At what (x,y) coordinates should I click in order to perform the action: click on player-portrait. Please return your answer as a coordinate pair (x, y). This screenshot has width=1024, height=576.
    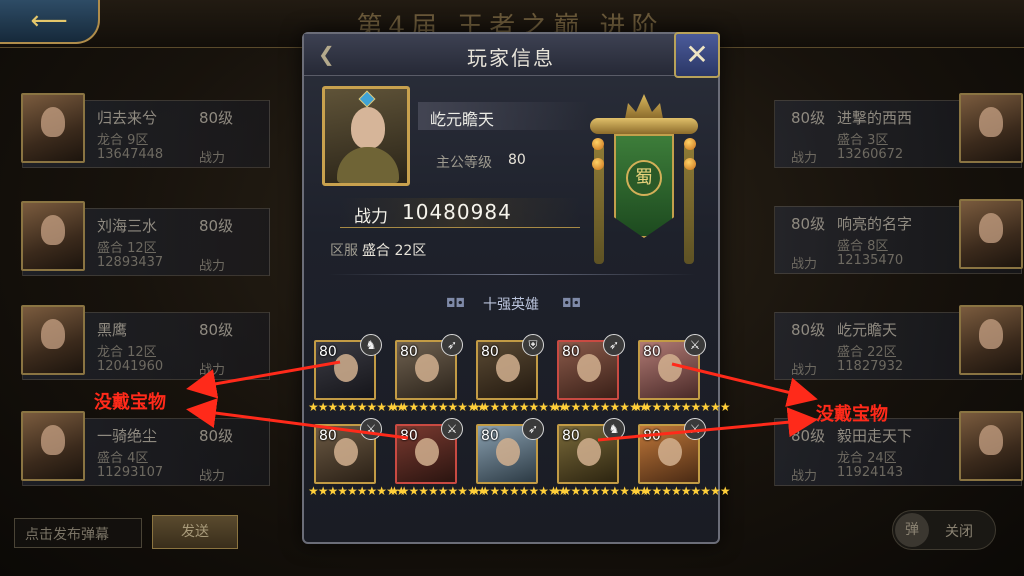
    Looking at the image, I should click on (366, 136).